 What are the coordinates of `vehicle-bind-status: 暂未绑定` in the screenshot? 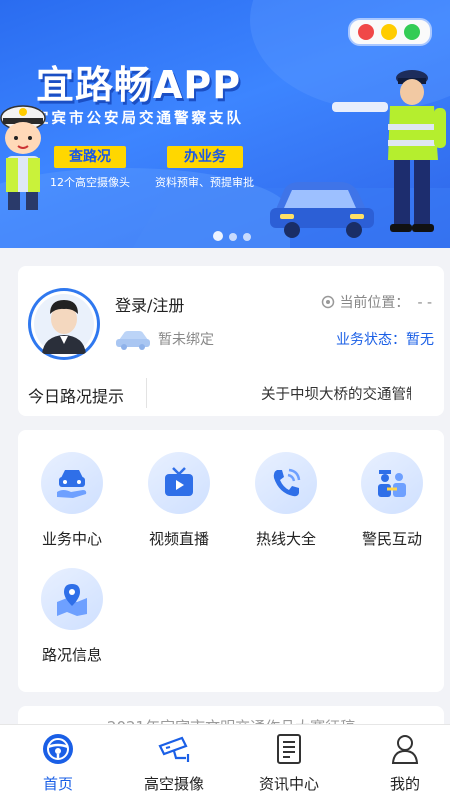 It's located at (186, 339).